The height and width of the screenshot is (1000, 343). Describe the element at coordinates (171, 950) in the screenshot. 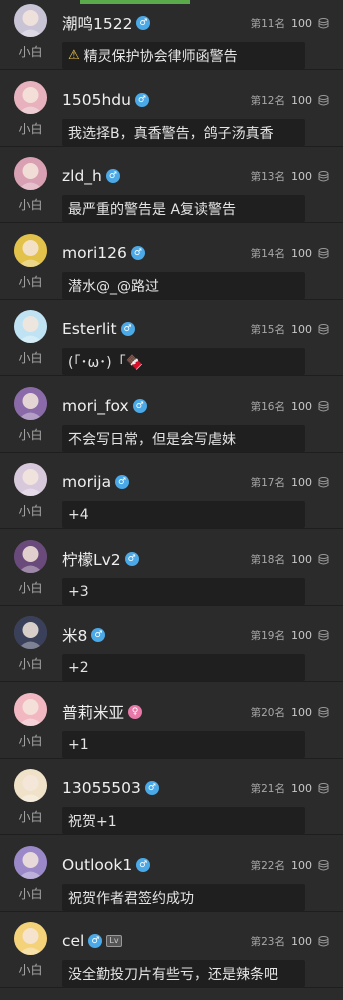

I see `ranking-row: 小白 cel ♂ Lv 第23名 100 没全勤投刀片有些亏，还是辣条吧` at that location.